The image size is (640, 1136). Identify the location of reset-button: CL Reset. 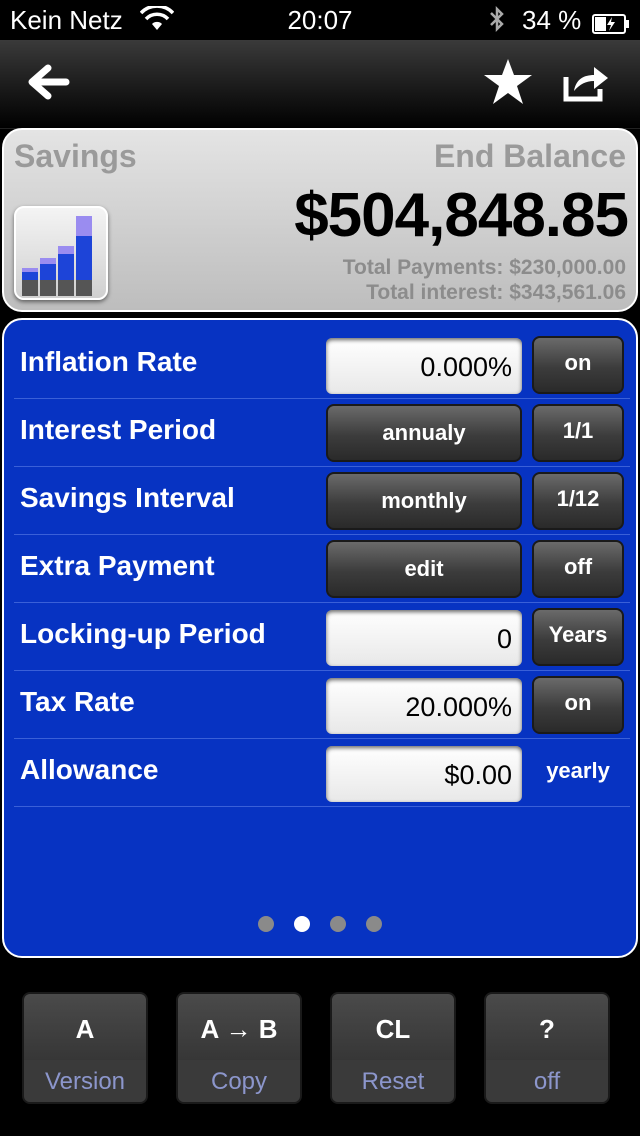
(393, 1048).